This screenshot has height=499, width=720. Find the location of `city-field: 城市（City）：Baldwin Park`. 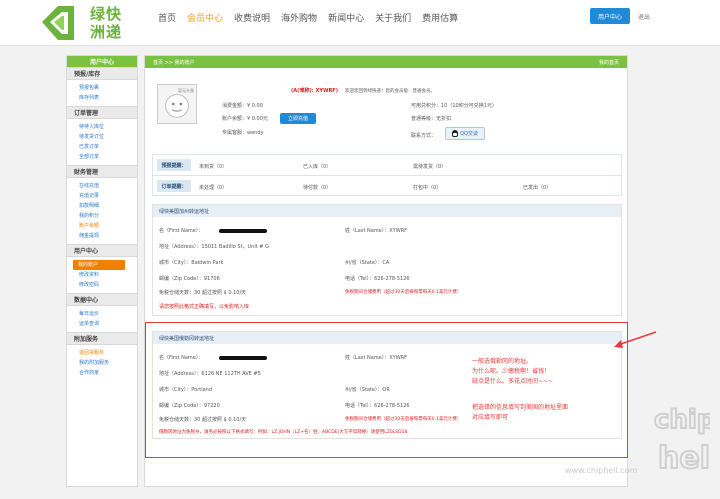

city-field: 城市（City）：Baldwin Park is located at coordinates (191, 263).